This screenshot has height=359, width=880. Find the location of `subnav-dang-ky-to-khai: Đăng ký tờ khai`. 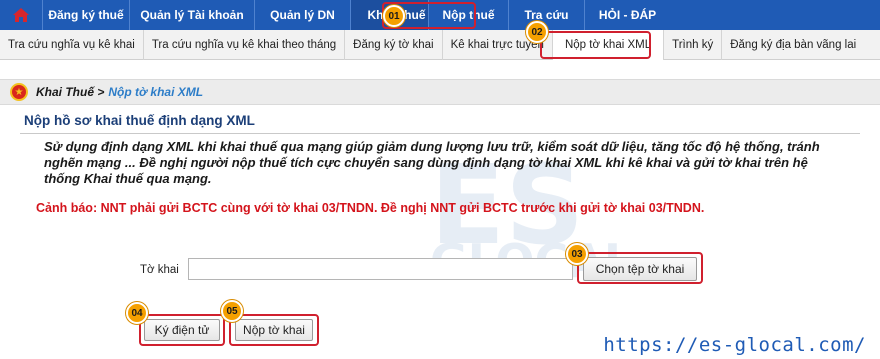

subnav-dang-ky-to-khai: Đăng ký tờ khai is located at coordinates (394, 44).